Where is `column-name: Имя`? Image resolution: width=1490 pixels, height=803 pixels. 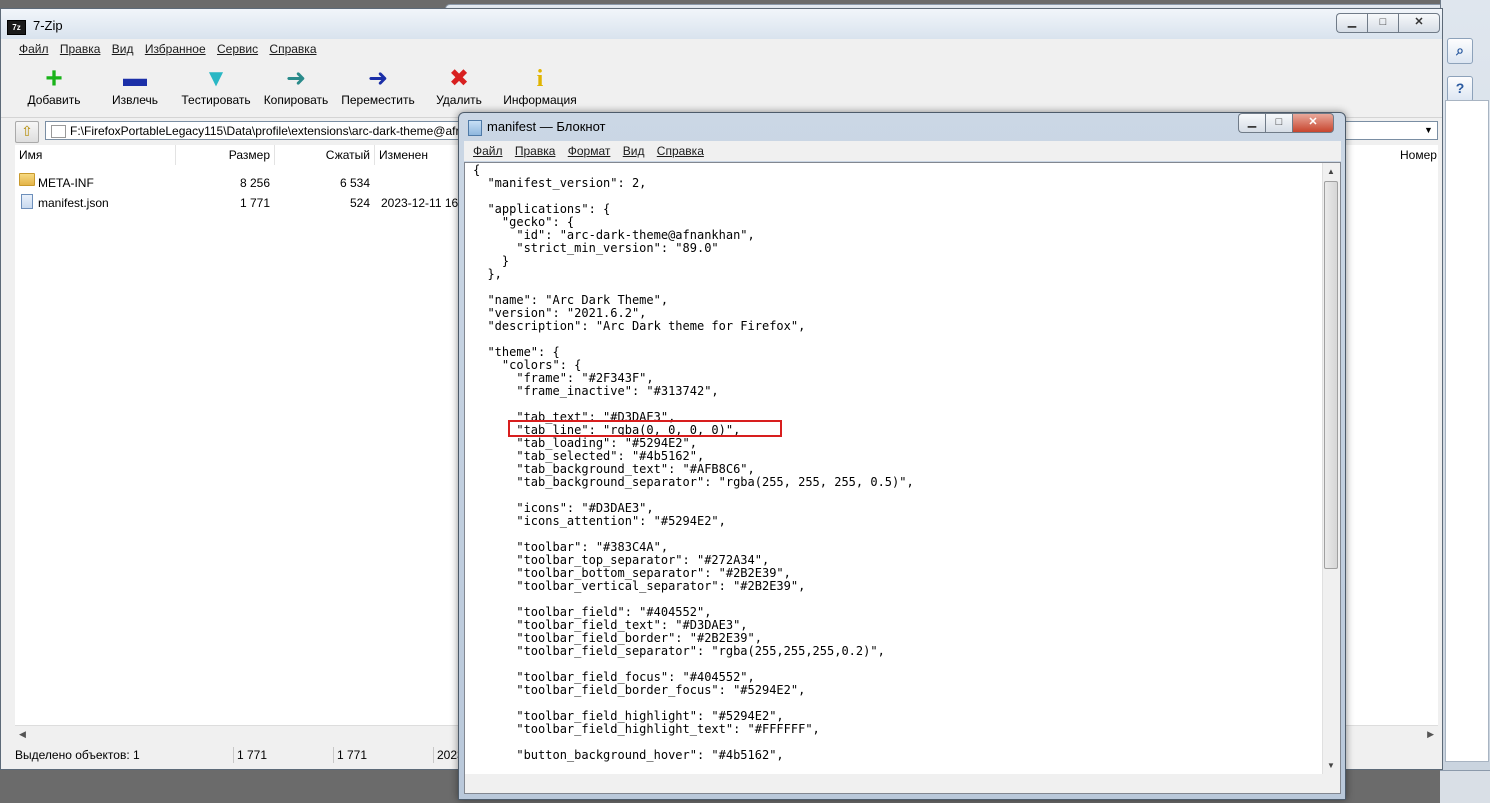 column-name: Имя is located at coordinates (95, 155).